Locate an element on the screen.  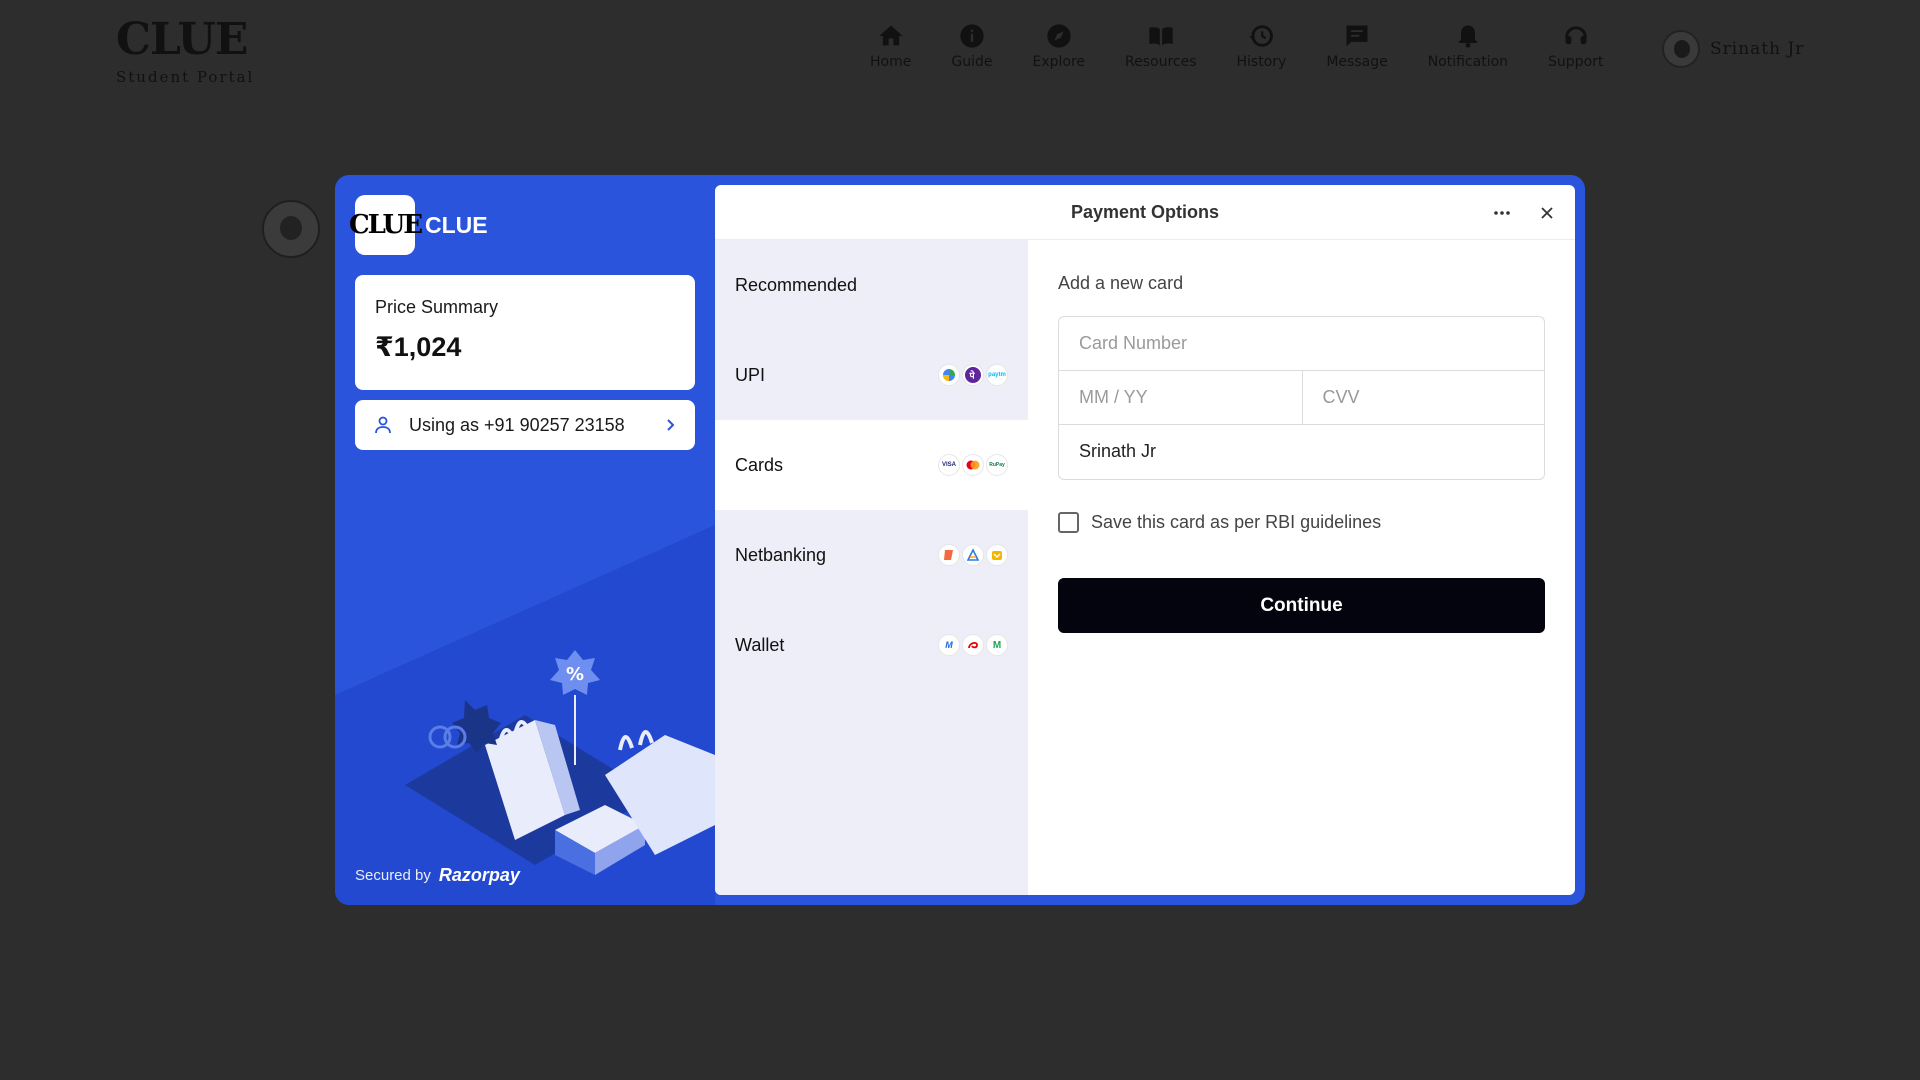
method-label: Netbanking is located at coordinates (781, 554).